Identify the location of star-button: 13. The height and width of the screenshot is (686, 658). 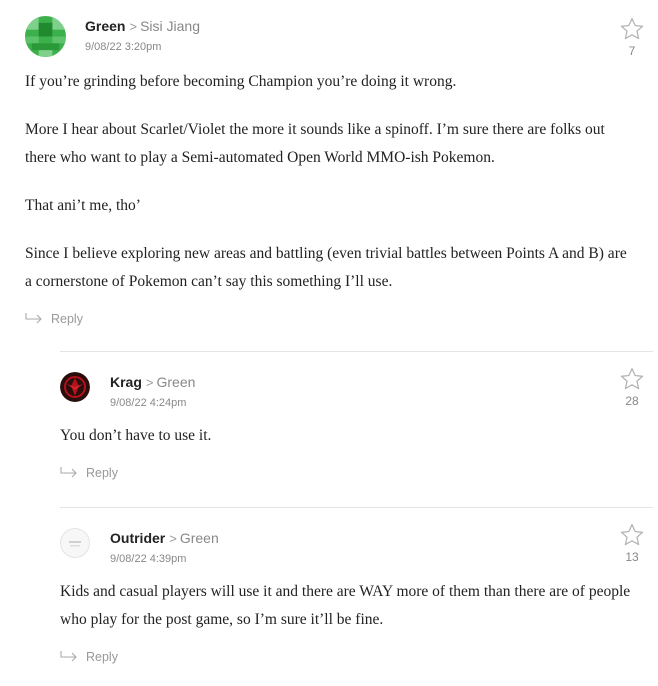
(632, 543).